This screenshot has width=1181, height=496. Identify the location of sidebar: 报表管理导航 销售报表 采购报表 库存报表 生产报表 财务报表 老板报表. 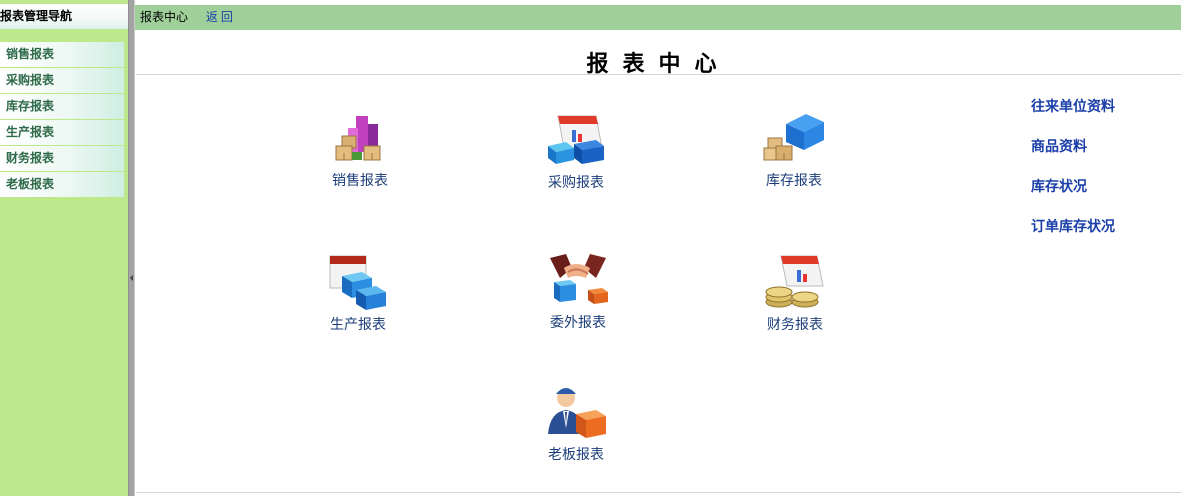
(64, 248).